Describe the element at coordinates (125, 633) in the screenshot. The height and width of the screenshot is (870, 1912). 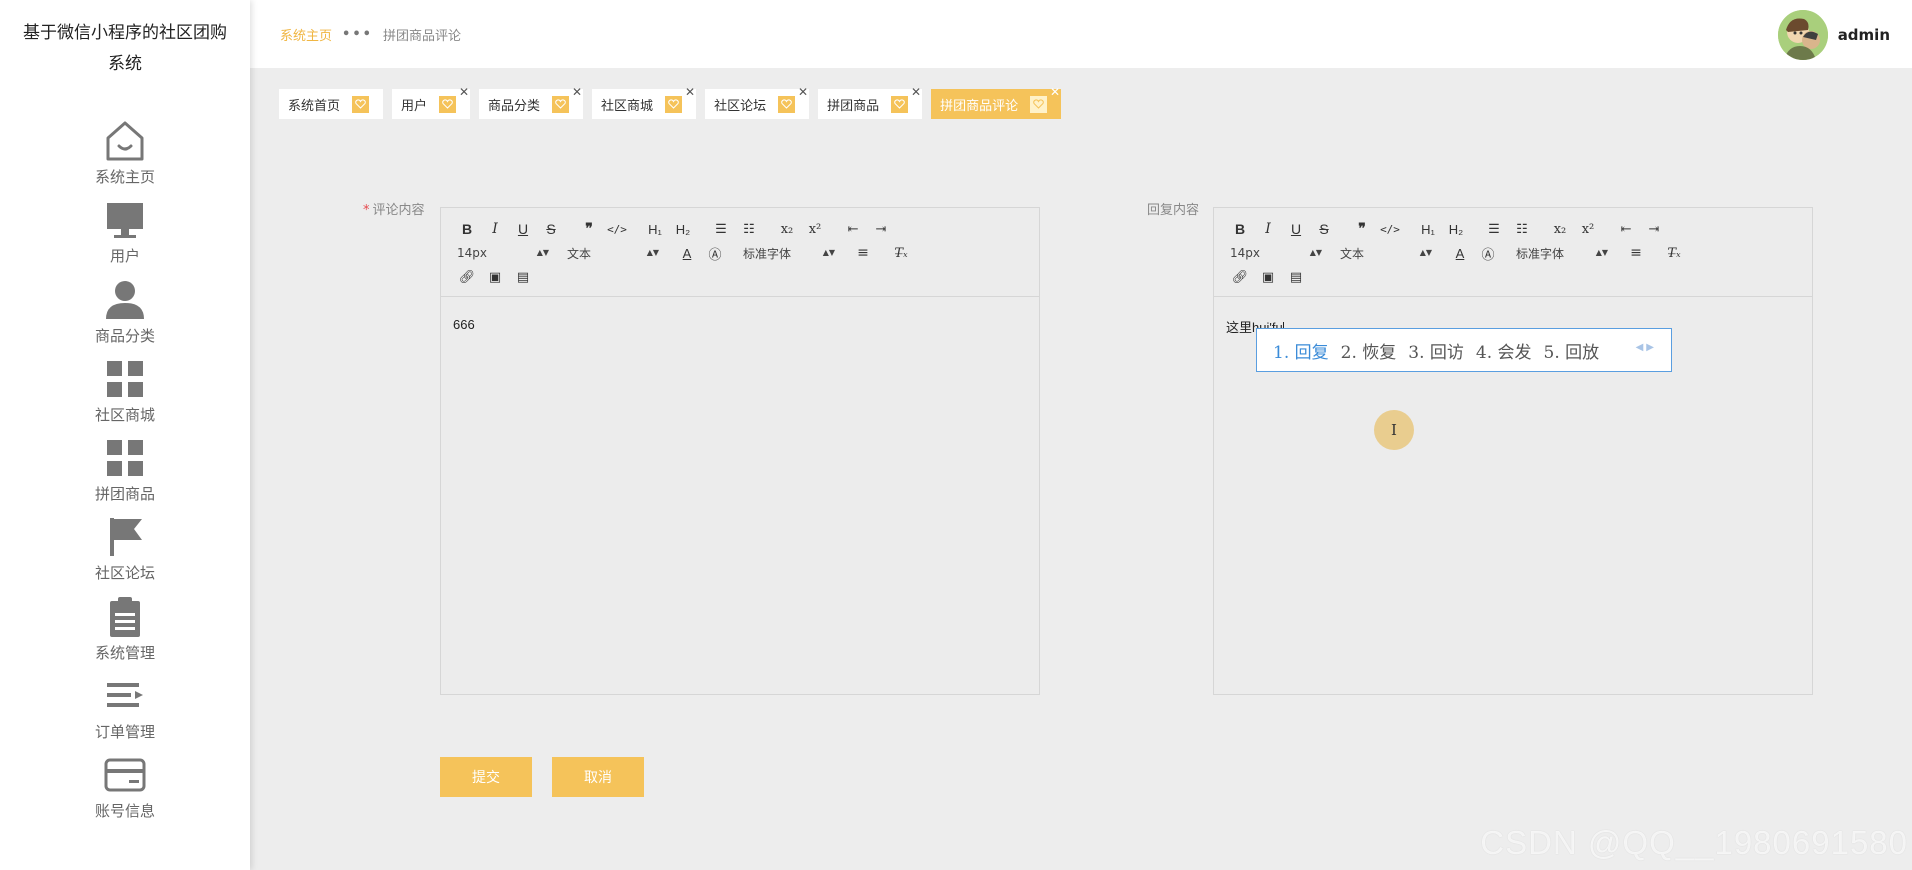
I see `sidebar-item-system: 系统管理` at that location.